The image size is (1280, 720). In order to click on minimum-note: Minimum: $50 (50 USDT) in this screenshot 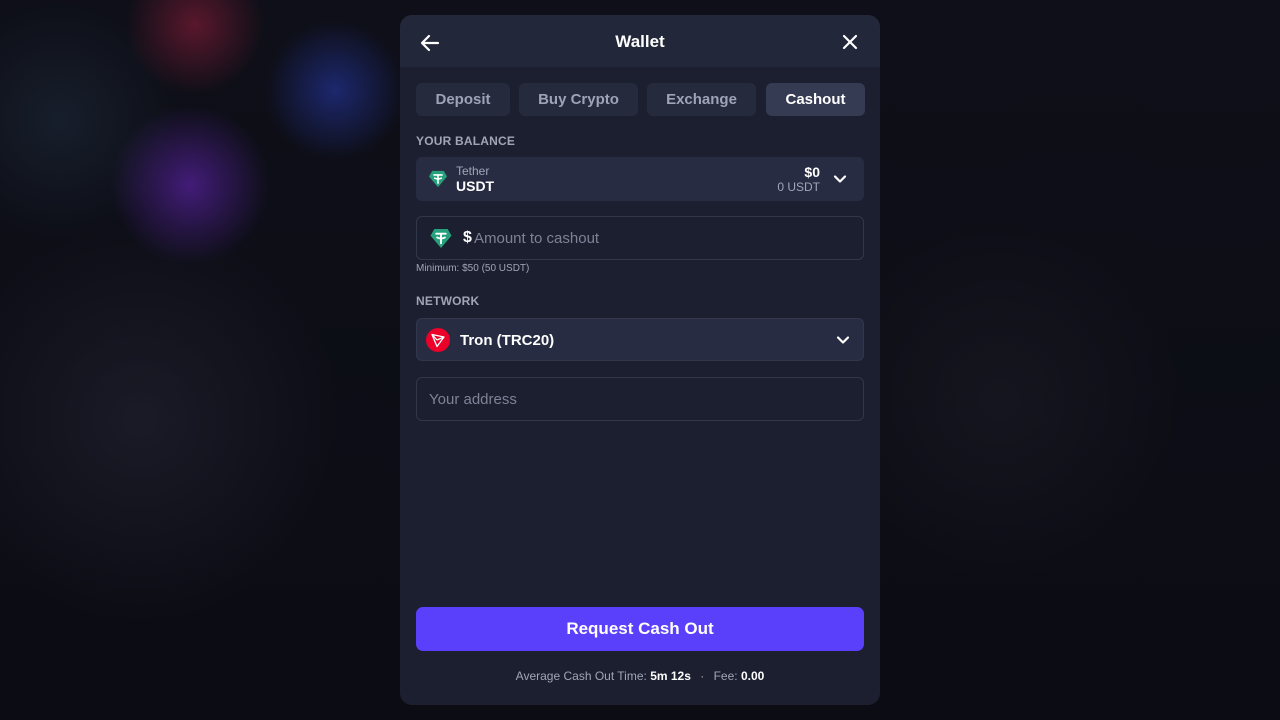, I will do `click(473, 268)`.